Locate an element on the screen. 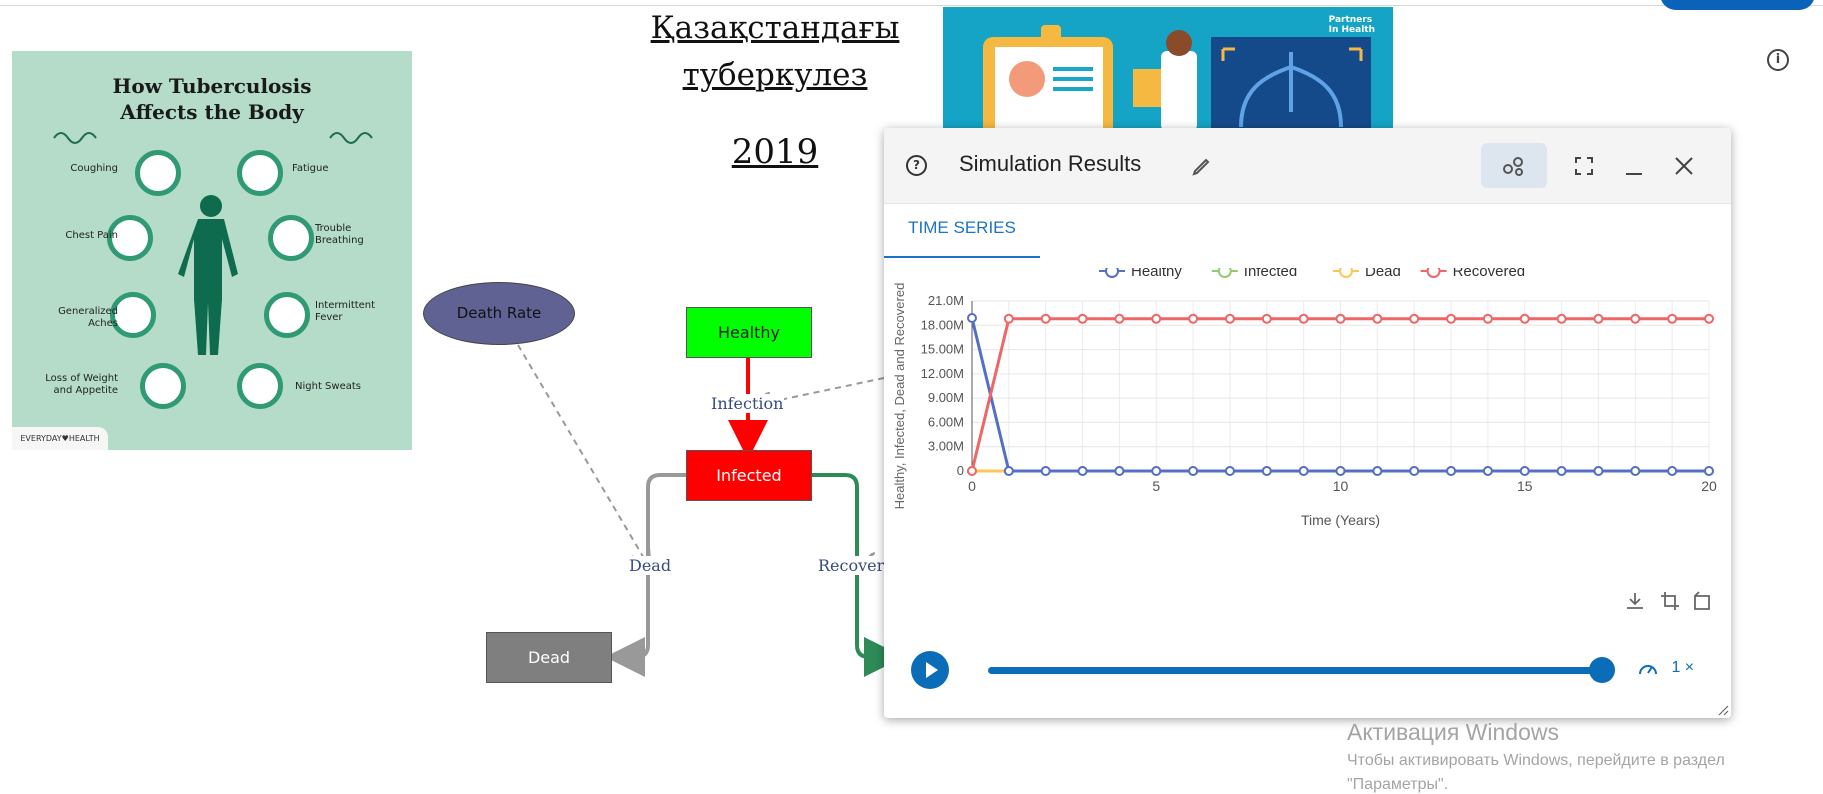 The width and height of the screenshot is (1823, 794). infection-flow-label: Infection is located at coordinates (747, 403).